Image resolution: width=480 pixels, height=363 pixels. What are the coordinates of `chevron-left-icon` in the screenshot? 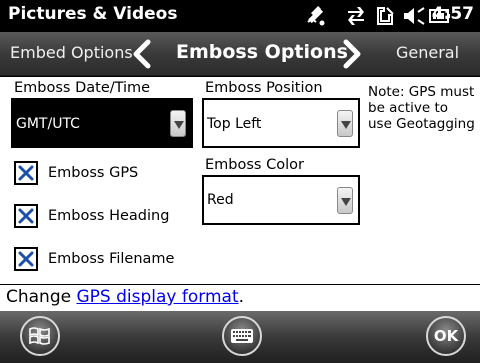 It's located at (142, 54).